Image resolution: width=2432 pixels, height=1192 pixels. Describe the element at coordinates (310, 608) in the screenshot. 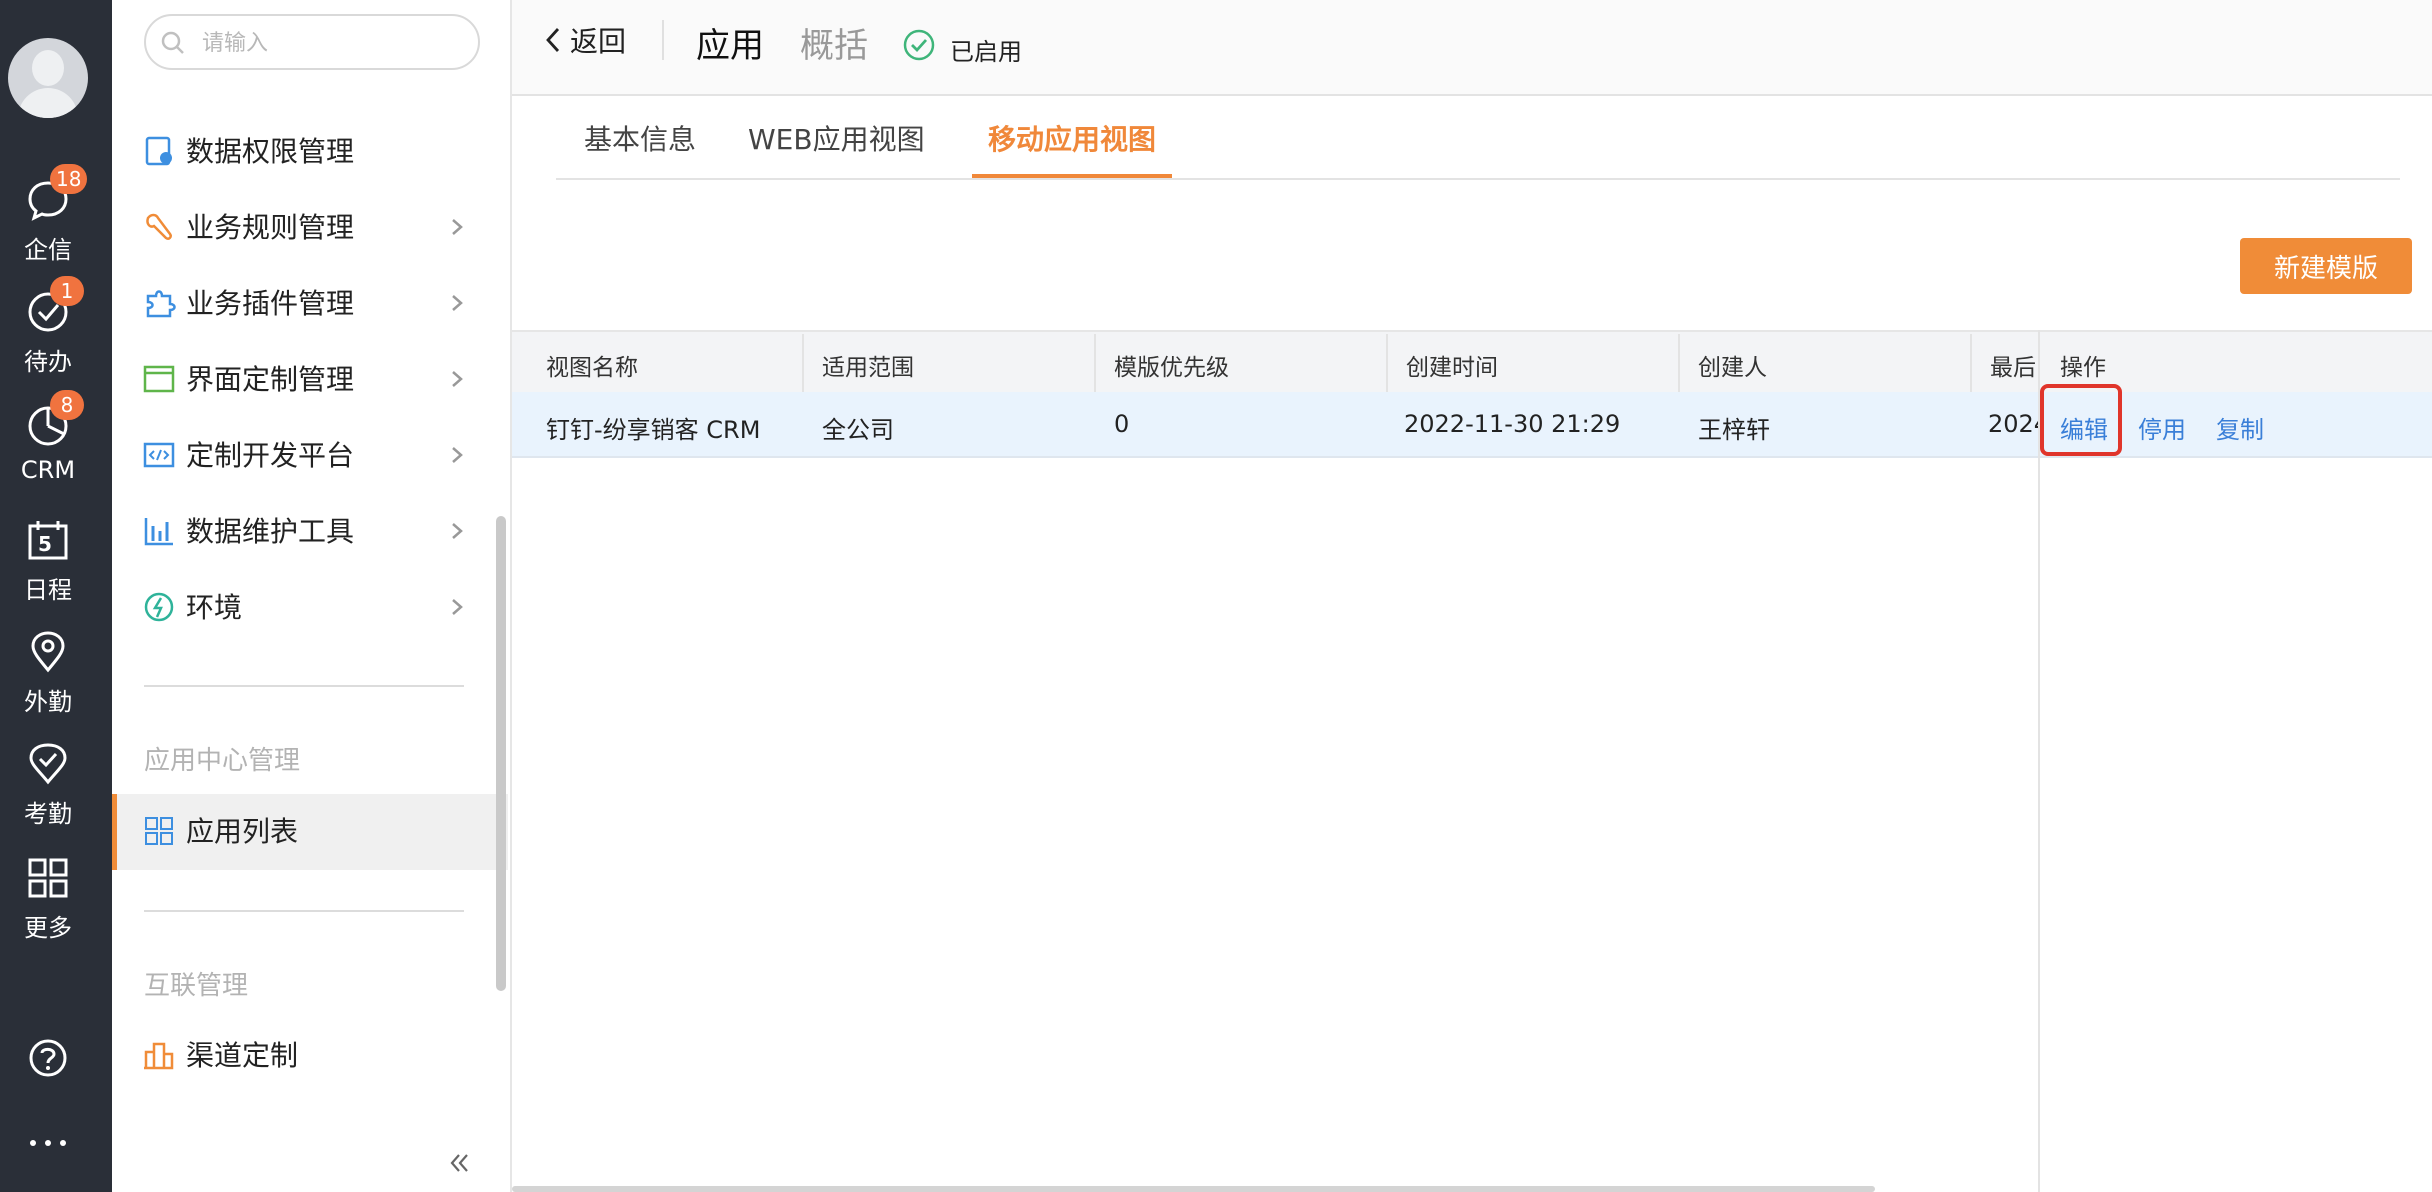

I see `sidebar-item-environment: 环境` at that location.